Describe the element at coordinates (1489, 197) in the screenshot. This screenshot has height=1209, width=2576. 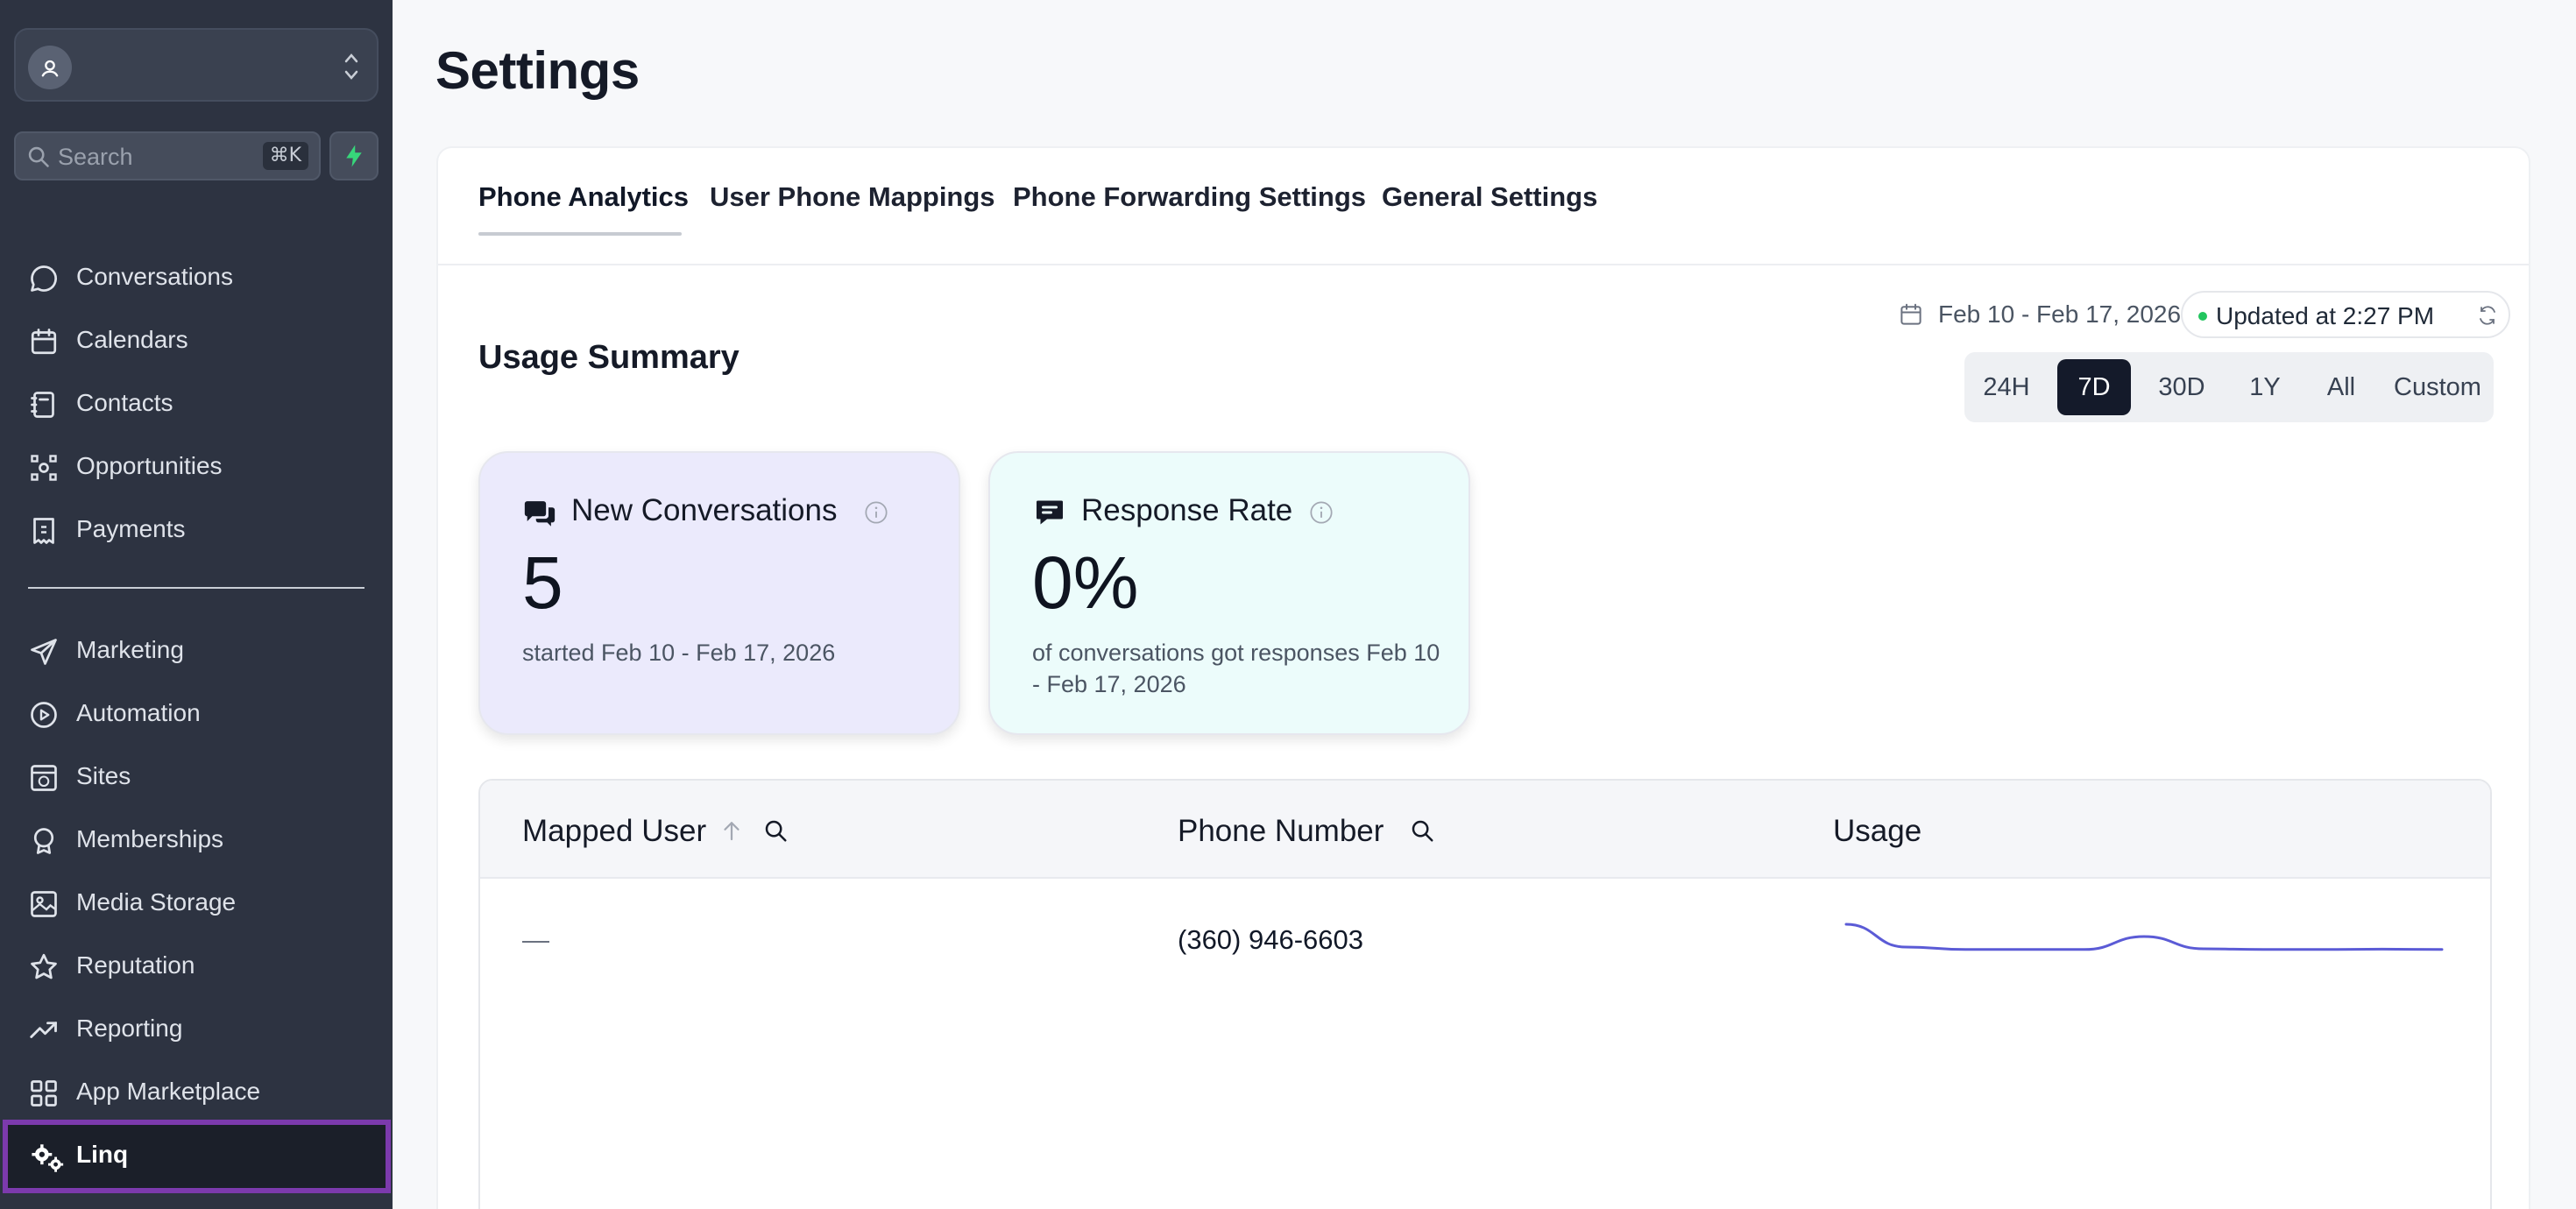
I see `tab-general-settings: General Settings` at that location.